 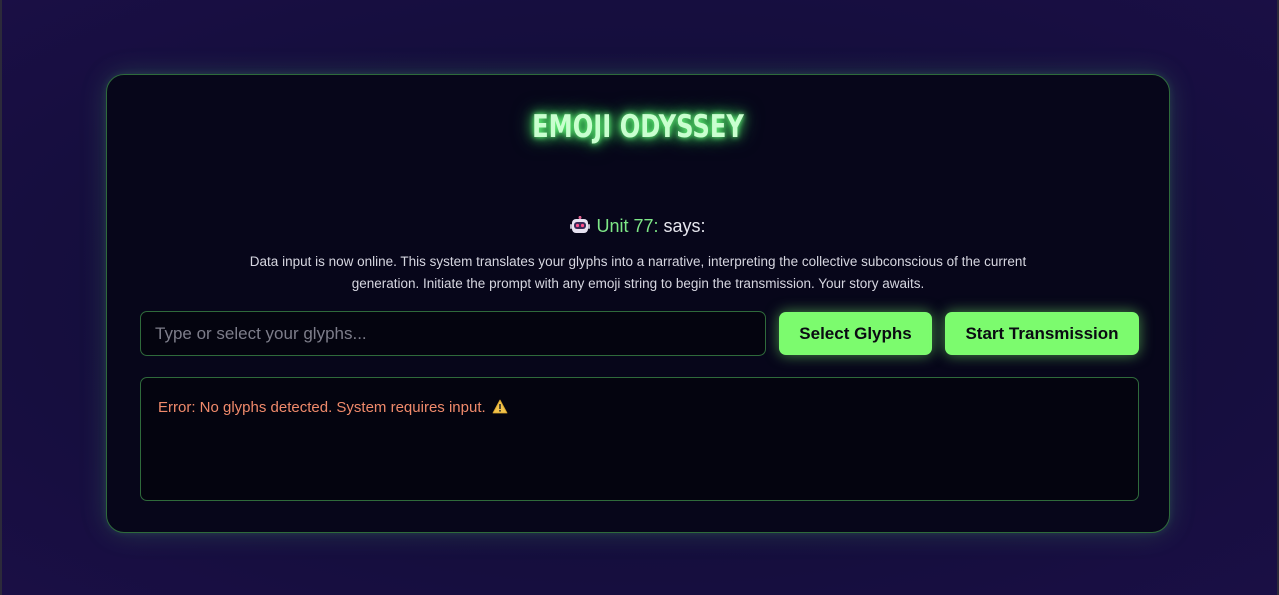 What do you see at coordinates (1042, 333) in the screenshot?
I see `start-transmission-button: Start Transmission` at bounding box center [1042, 333].